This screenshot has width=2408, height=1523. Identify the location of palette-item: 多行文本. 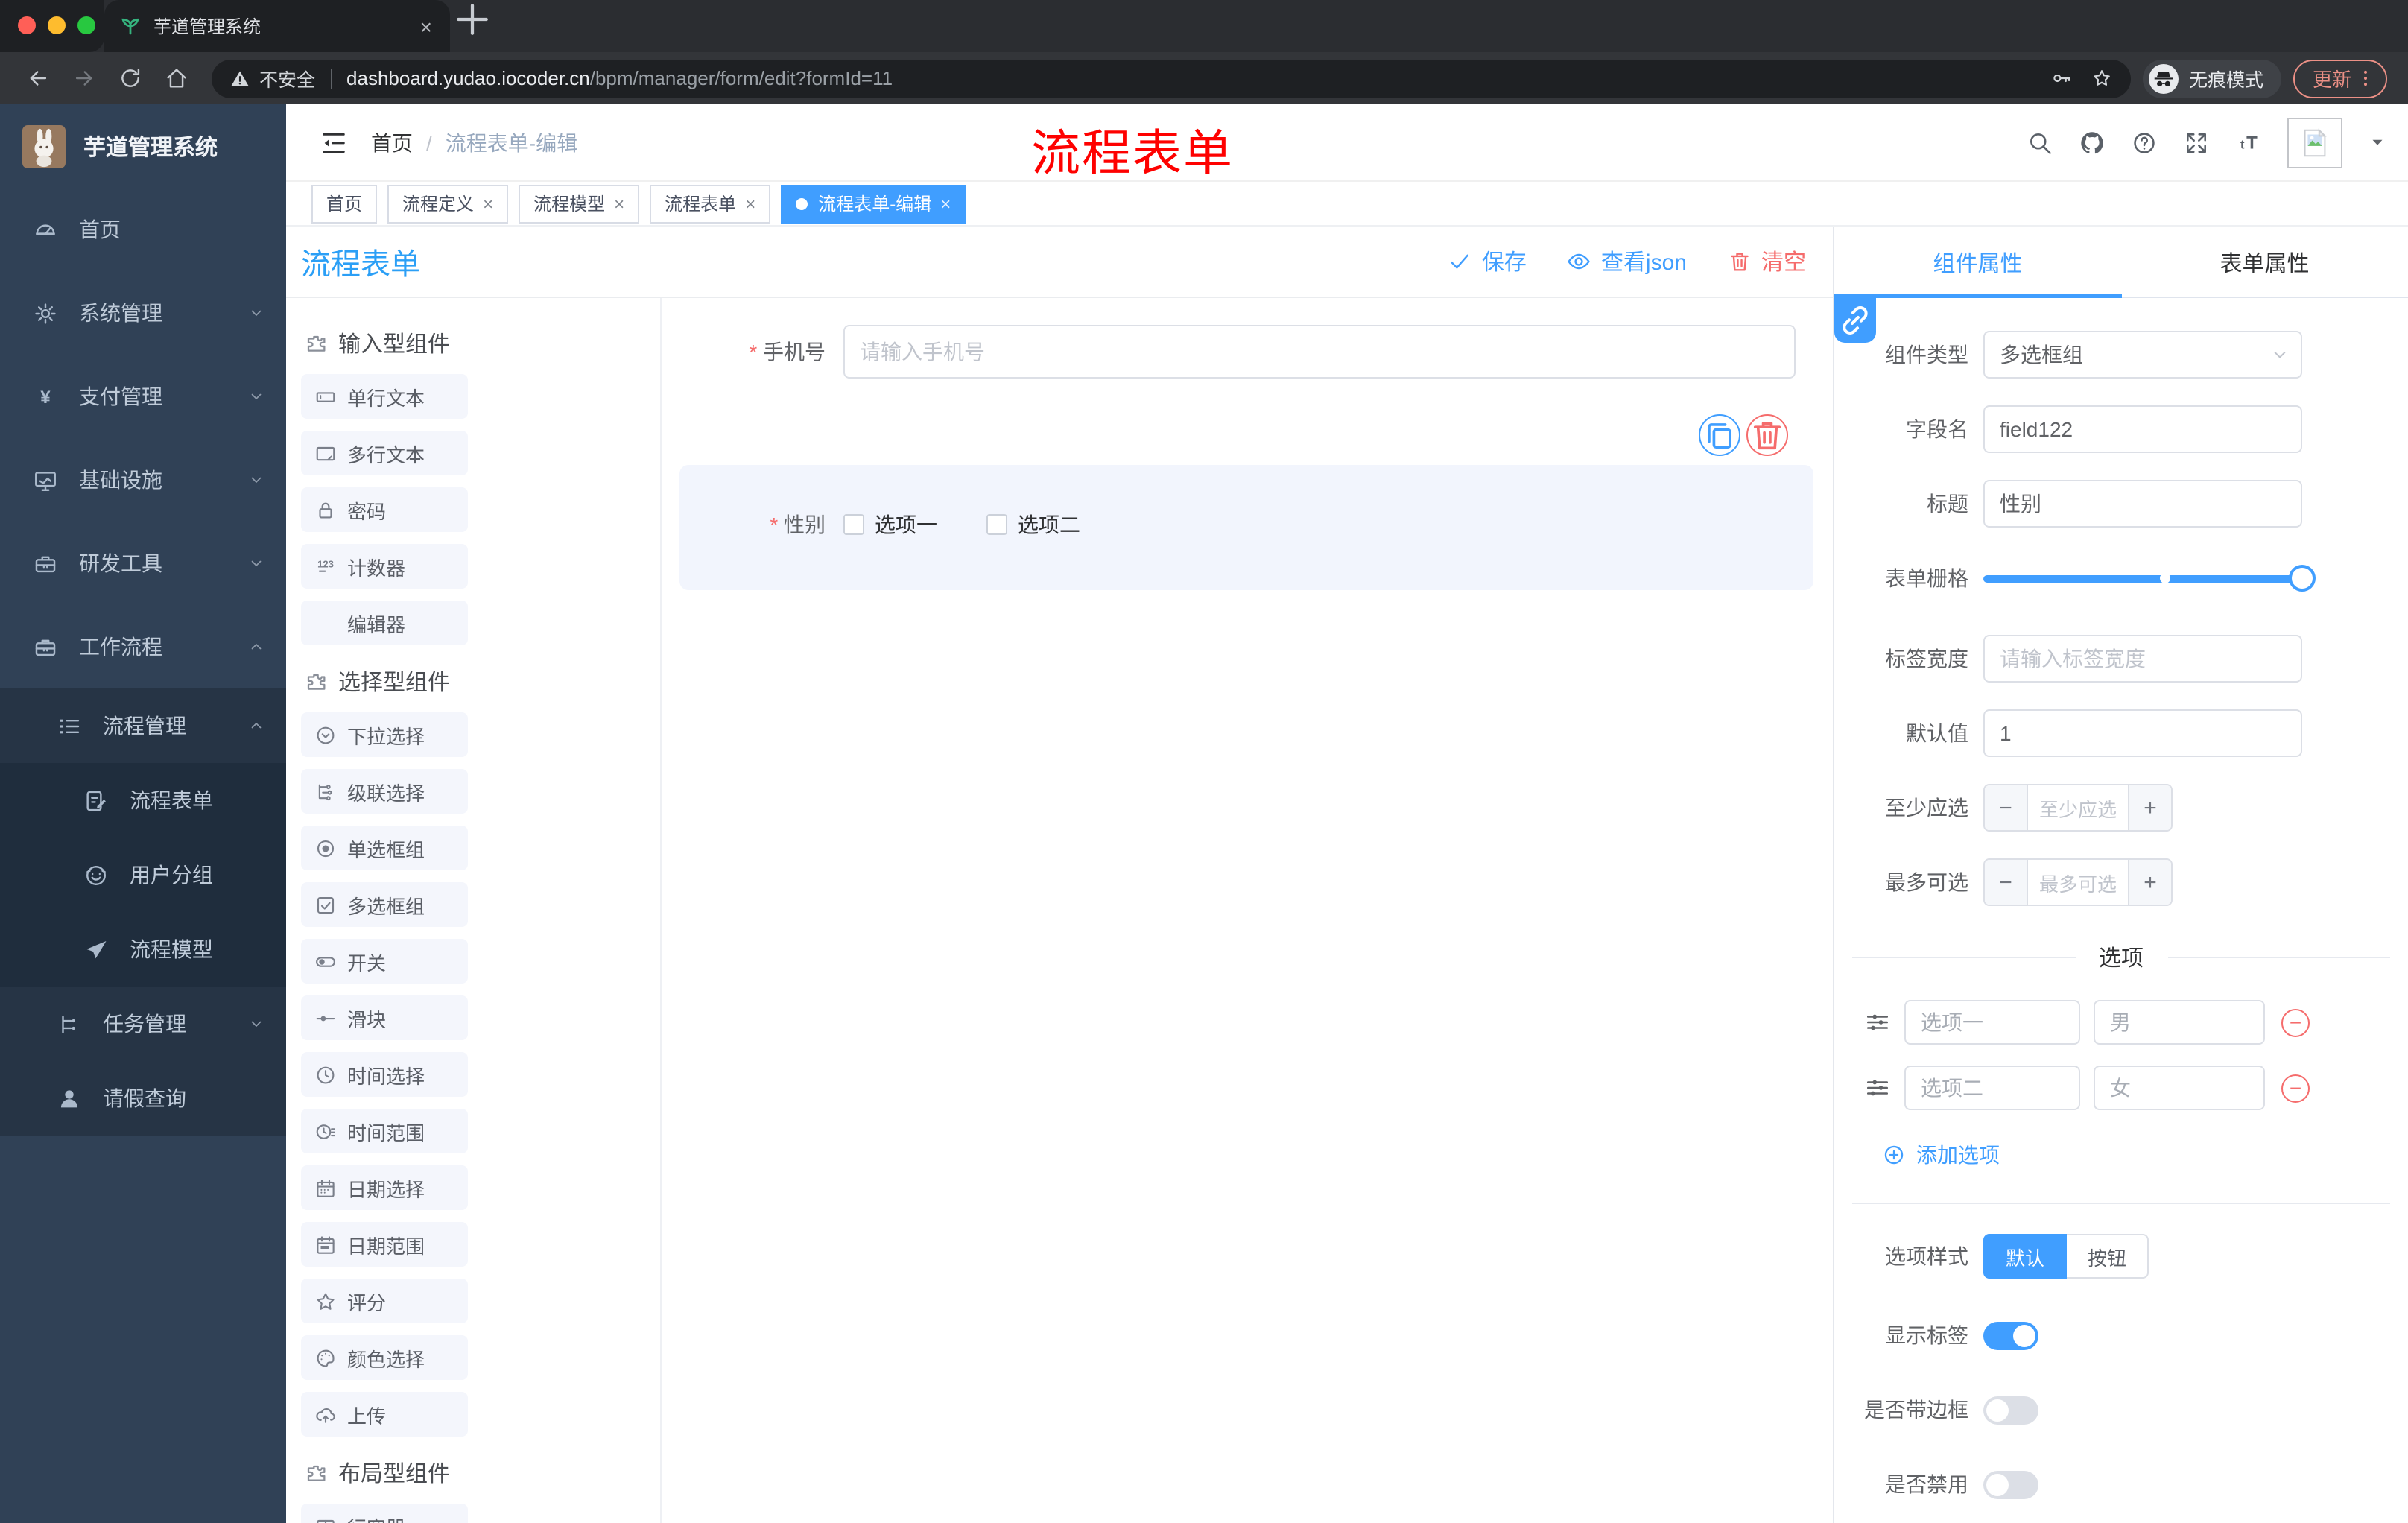
(384, 453).